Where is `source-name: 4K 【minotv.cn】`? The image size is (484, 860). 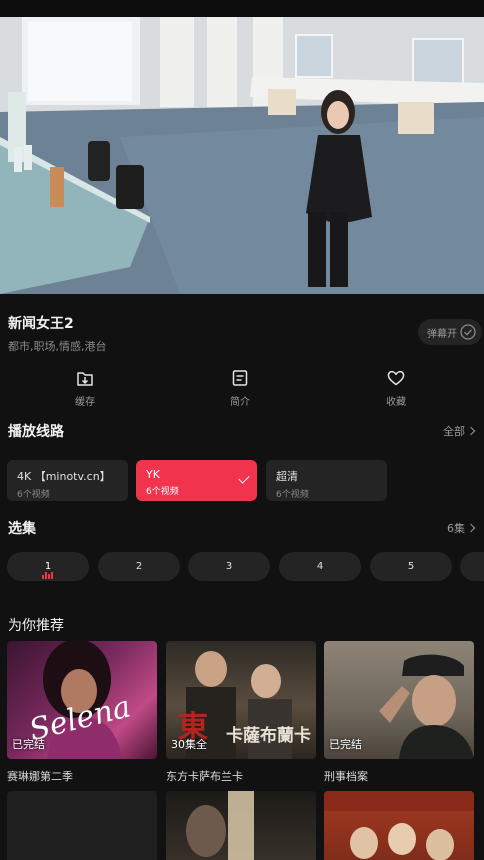 source-name: 4K 【minotv.cn】 is located at coordinates (64, 476).